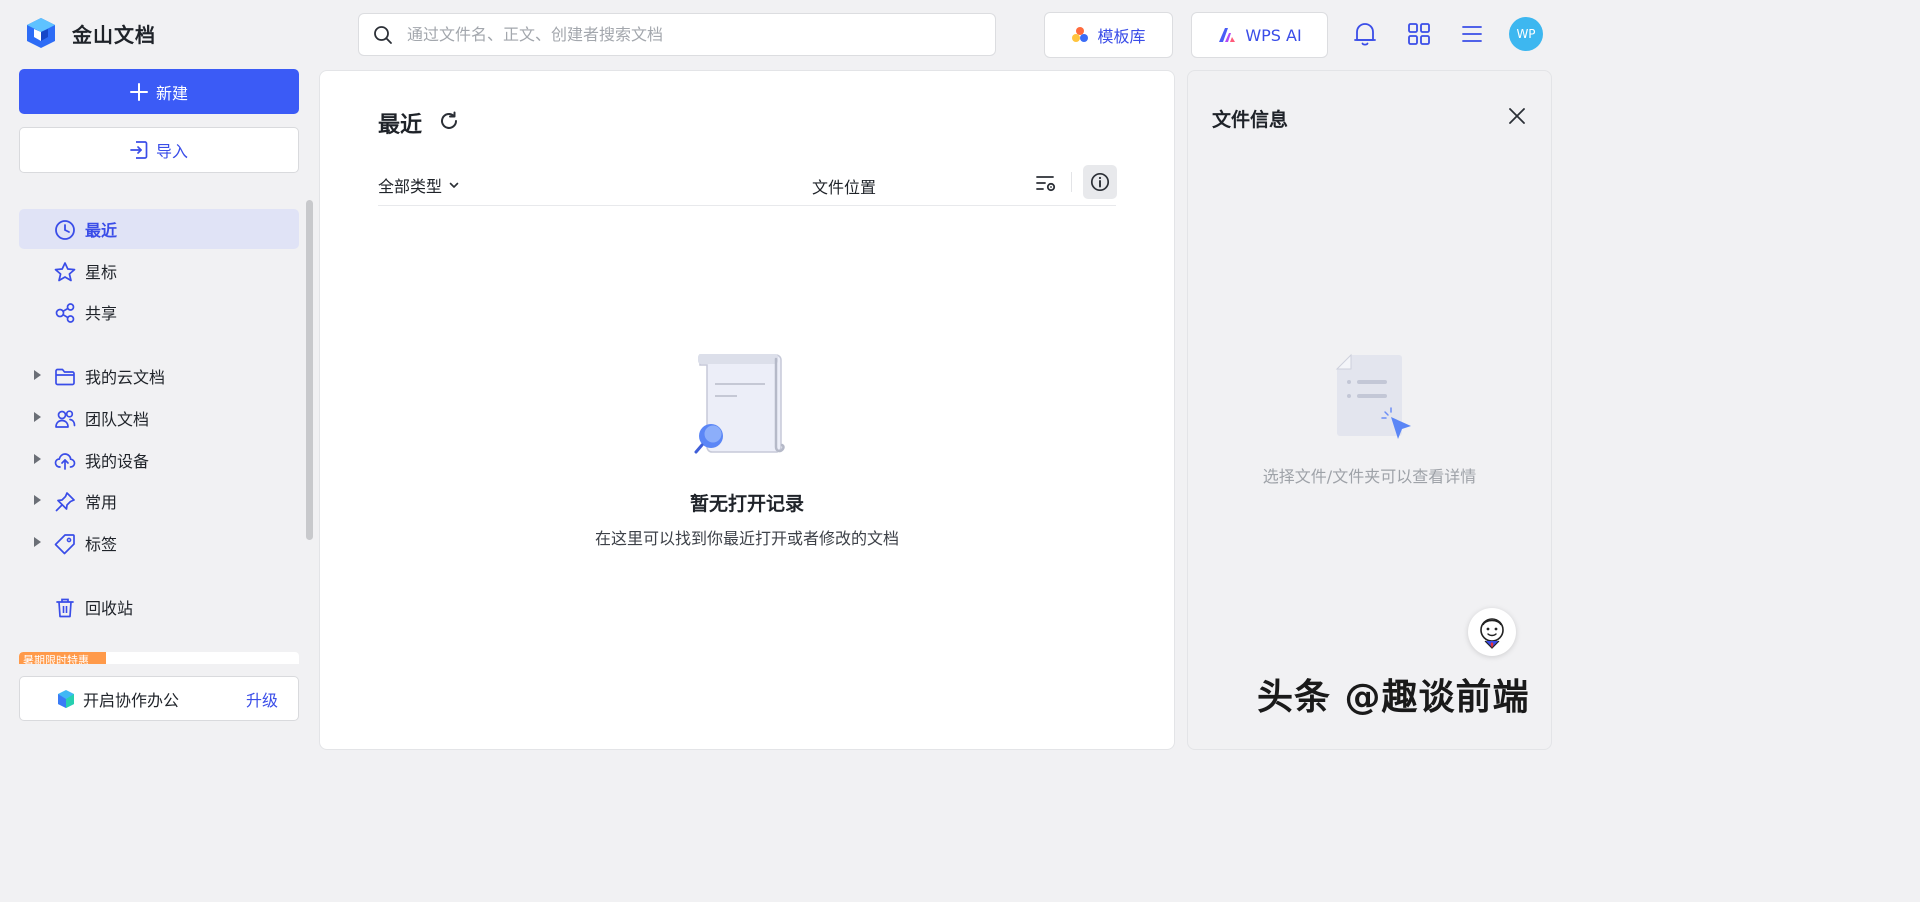 This screenshot has width=1920, height=902. I want to click on assistant-bot-button, so click(1492, 632).